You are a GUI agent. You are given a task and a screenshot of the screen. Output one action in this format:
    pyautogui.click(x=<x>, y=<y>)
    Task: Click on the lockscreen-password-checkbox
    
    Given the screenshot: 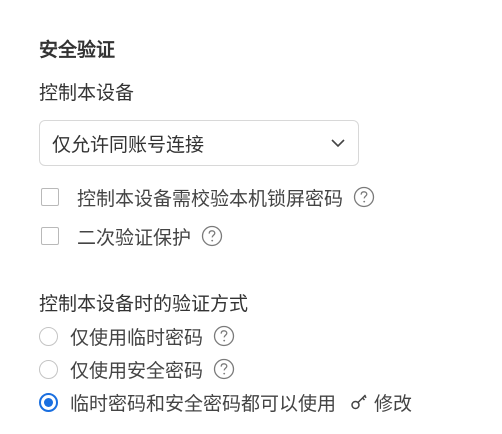 What is the action you would take?
    pyautogui.click(x=50, y=197)
    